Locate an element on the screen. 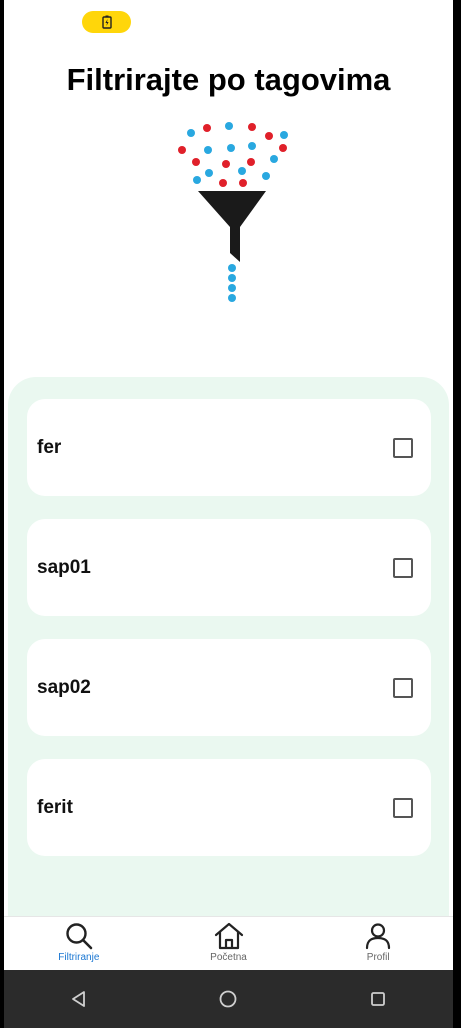 The image size is (461, 1028). battery-indicator is located at coordinates (106, 22).